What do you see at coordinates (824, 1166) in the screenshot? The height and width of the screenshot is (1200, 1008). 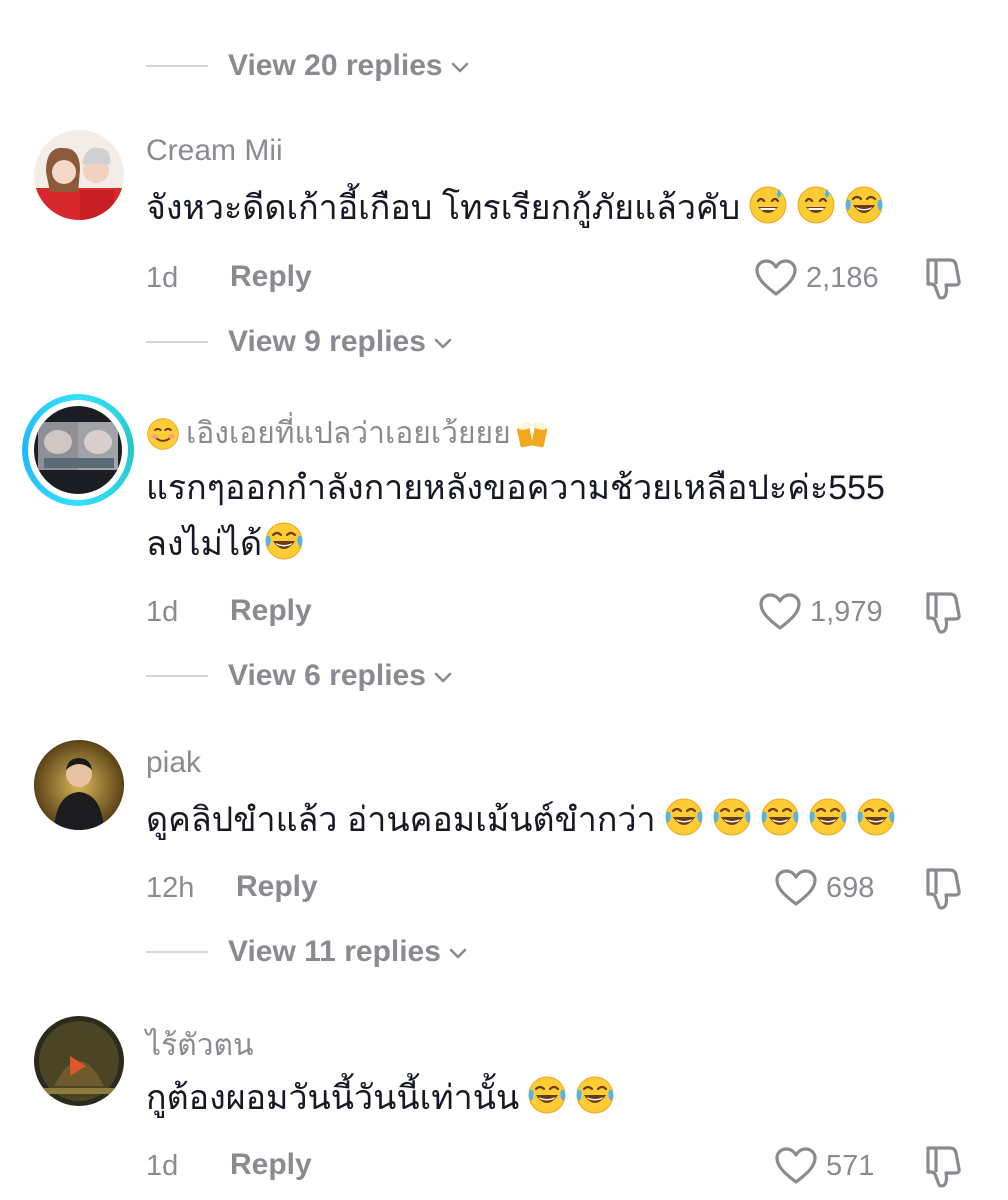 I see `like-button: 571` at bounding box center [824, 1166].